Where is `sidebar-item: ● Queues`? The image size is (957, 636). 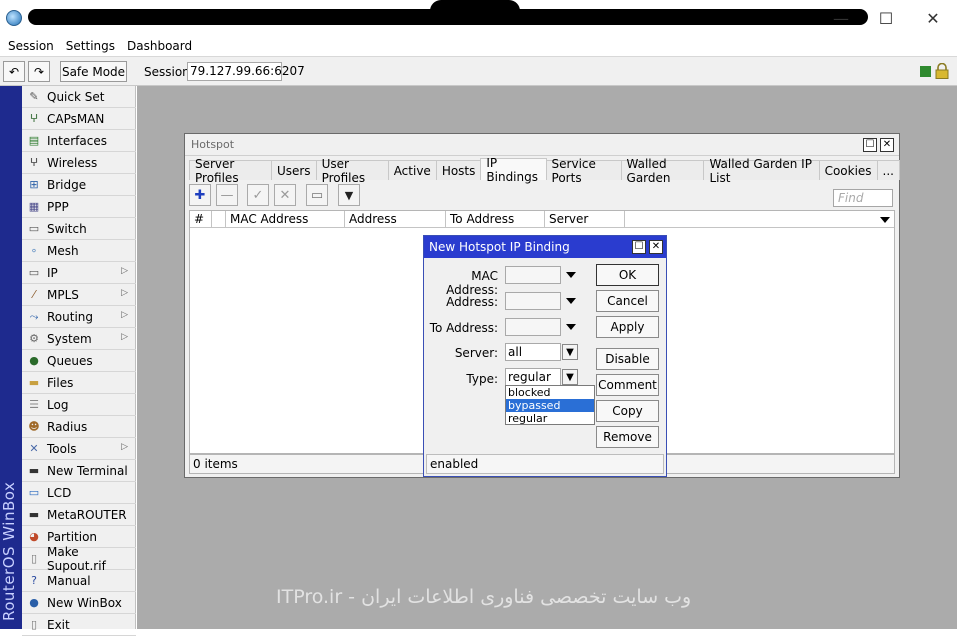
sidebar-item: ● Queues is located at coordinates (79, 361).